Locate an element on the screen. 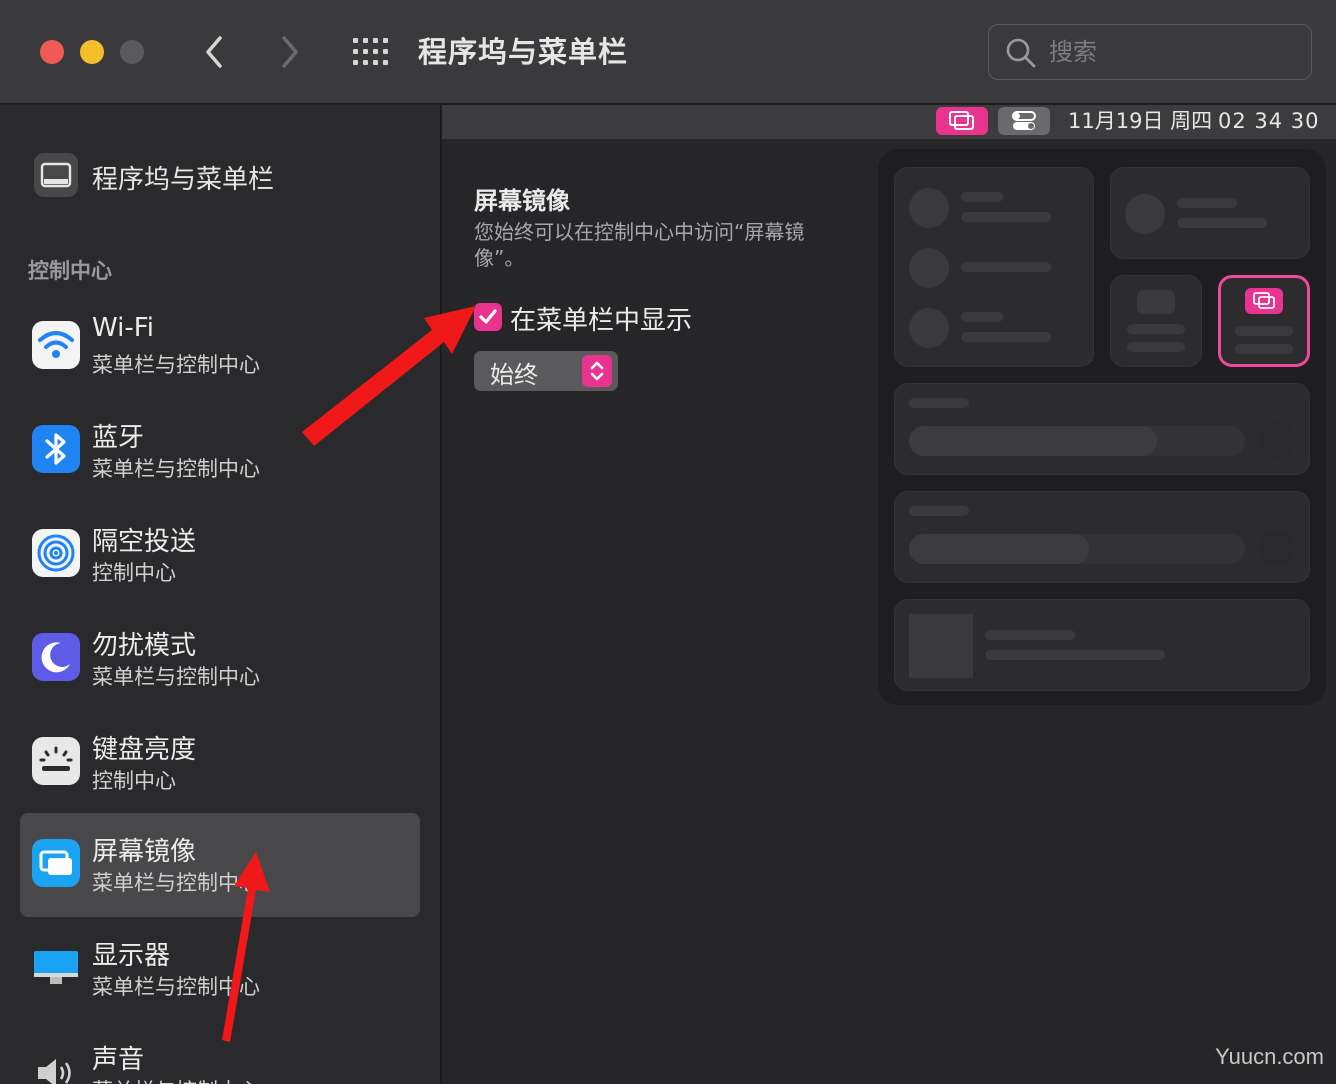  show-all-grid-icon is located at coordinates (370, 52).